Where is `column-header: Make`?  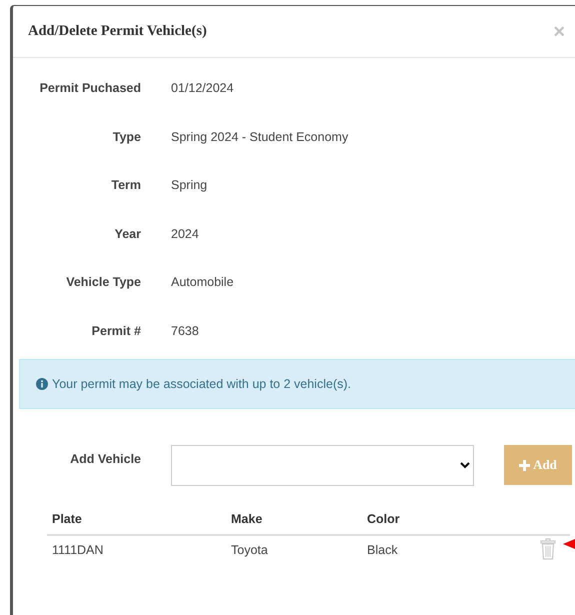 column-header: Make is located at coordinates (247, 519).